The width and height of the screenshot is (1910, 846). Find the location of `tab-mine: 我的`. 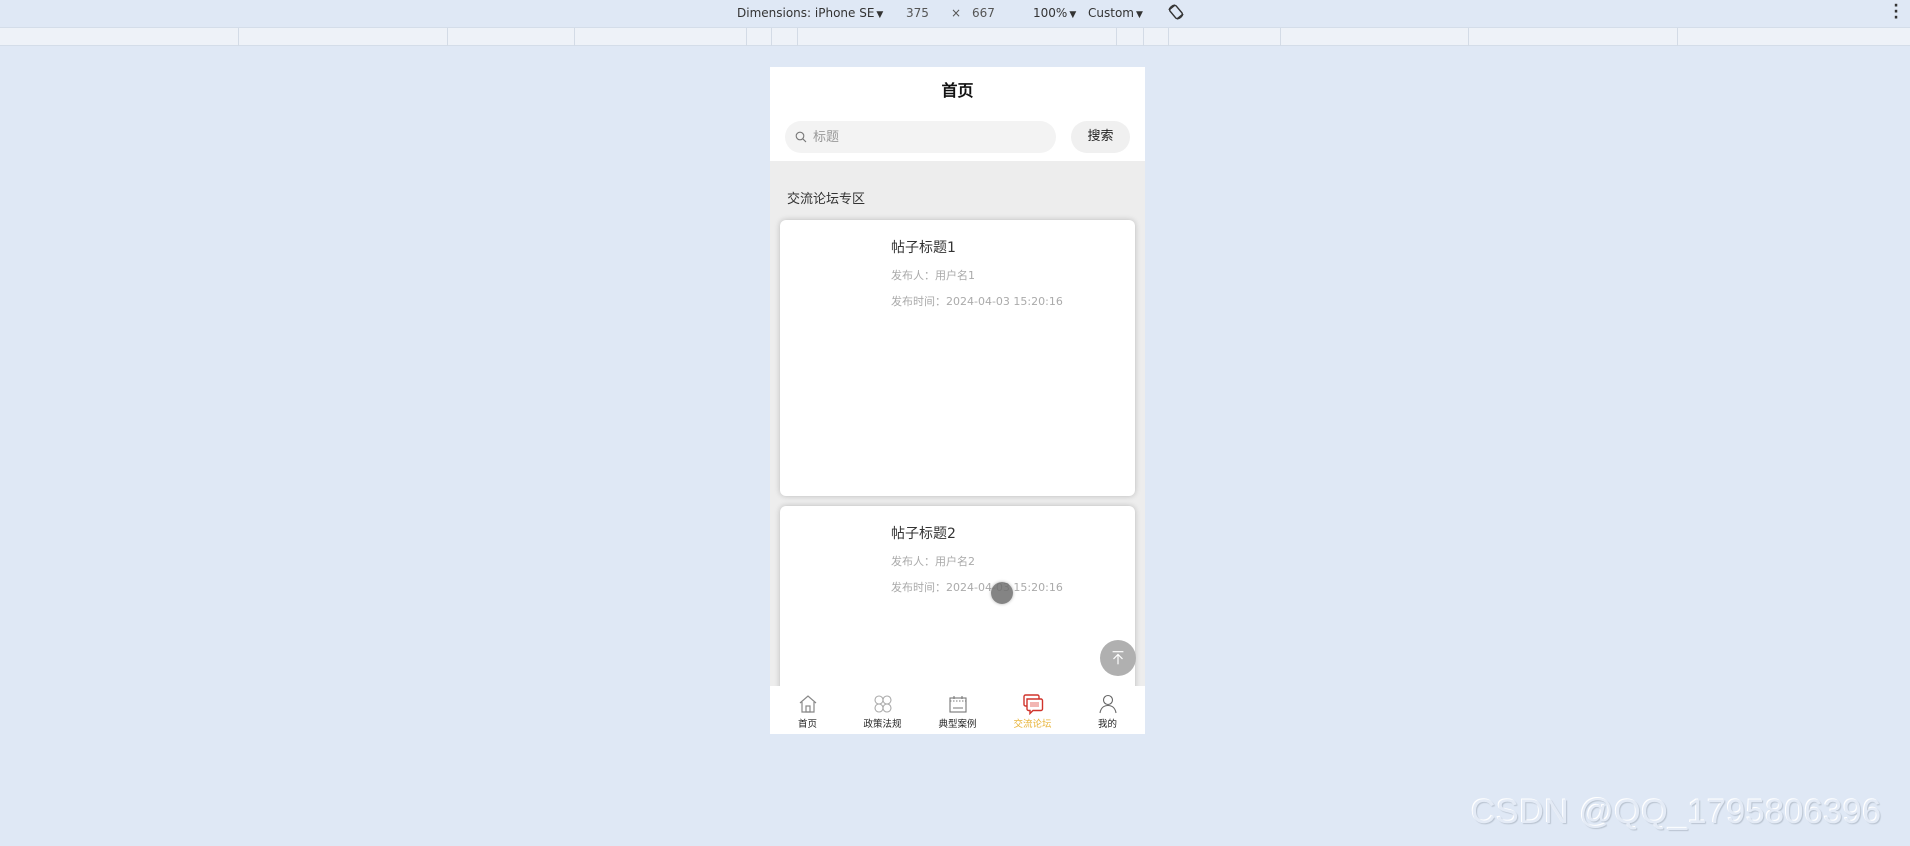

tab-mine: 我的 is located at coordinates (1107, 710).